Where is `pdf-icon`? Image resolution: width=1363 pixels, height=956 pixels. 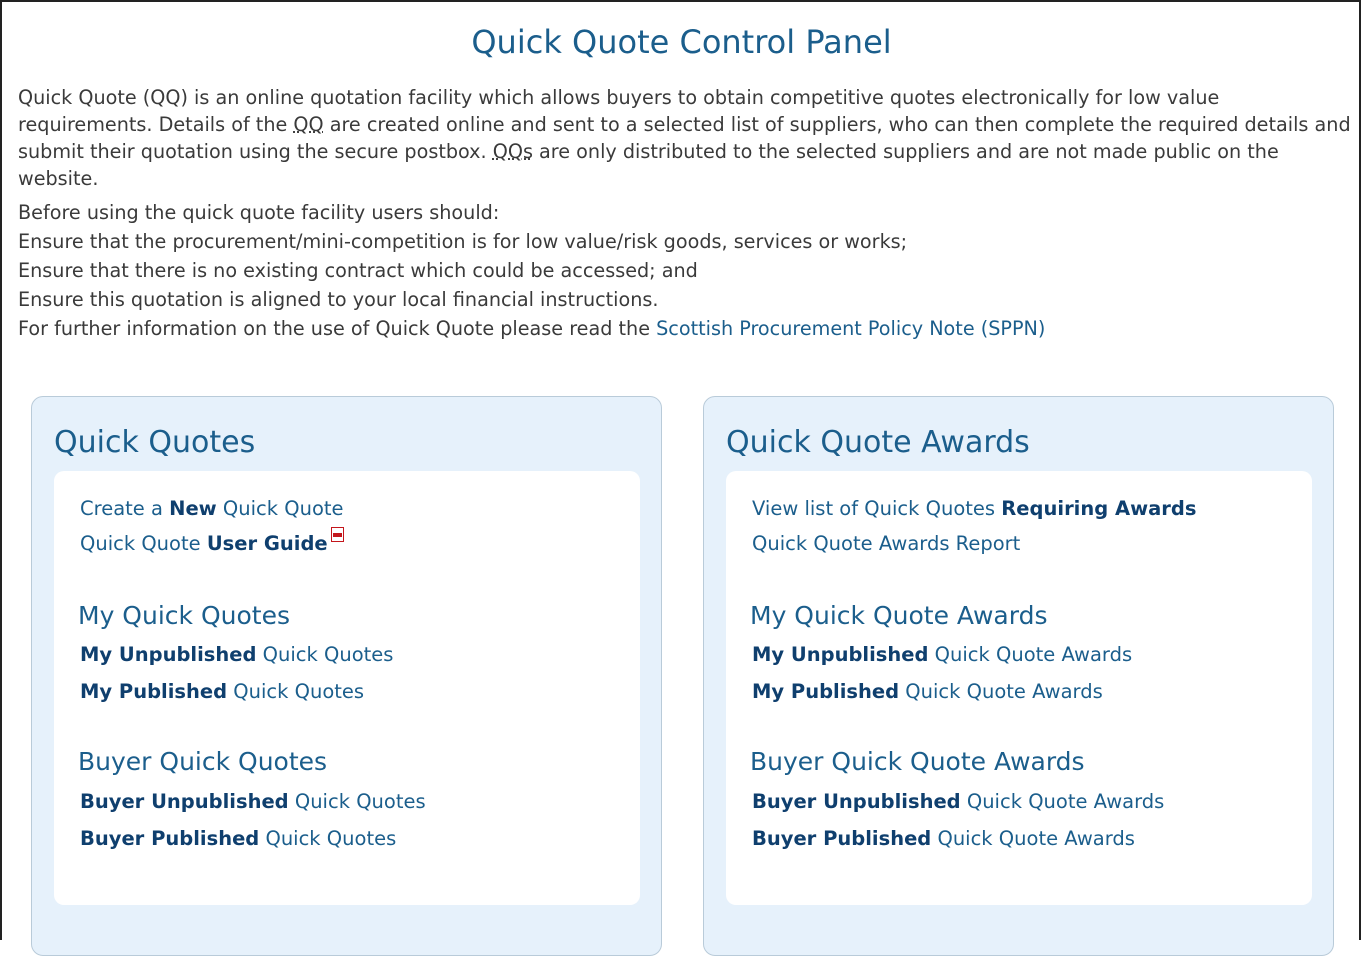 pdf-icon is located at coordinates (337, 534).